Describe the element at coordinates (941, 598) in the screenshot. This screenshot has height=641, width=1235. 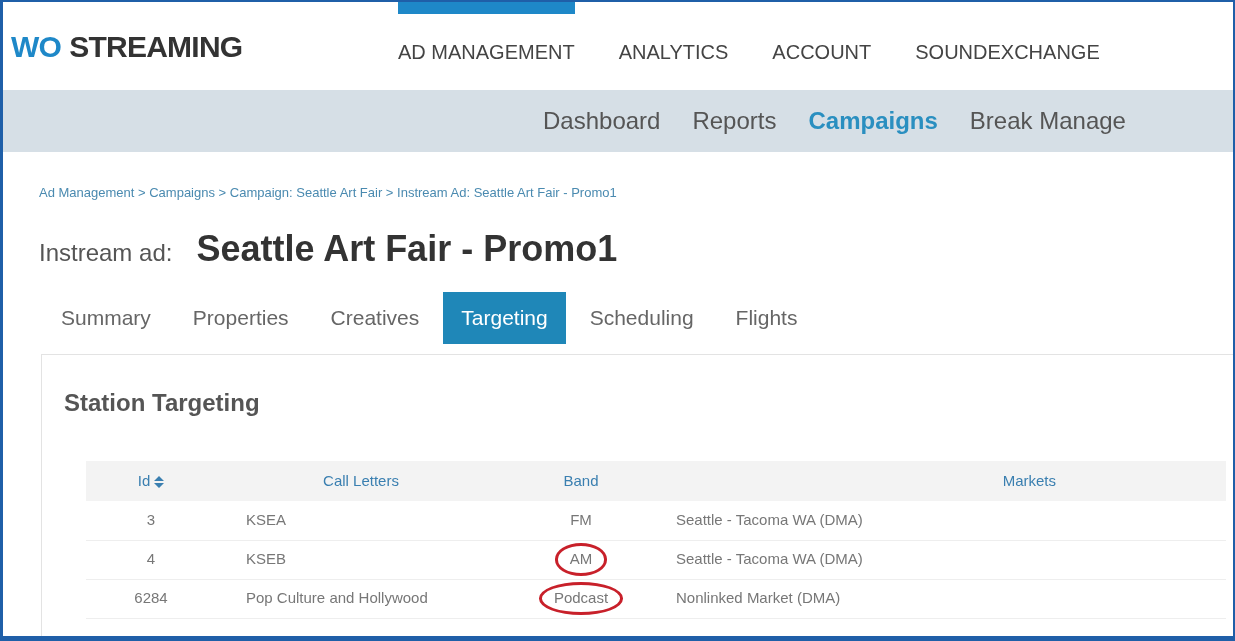
I see `table-cell: Nonlinked Market (DMA)` at that location.